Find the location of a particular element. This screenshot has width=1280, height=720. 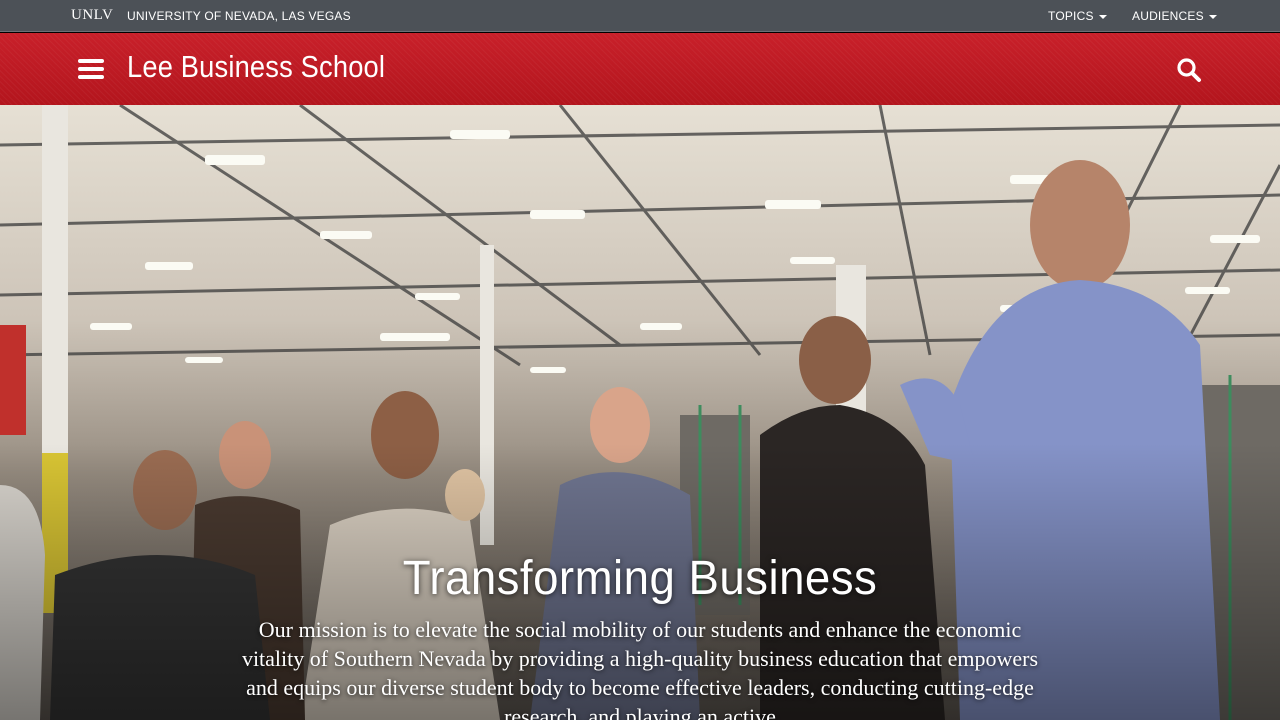

unlv-logo: UNLV is located at coordinates (92, 15).